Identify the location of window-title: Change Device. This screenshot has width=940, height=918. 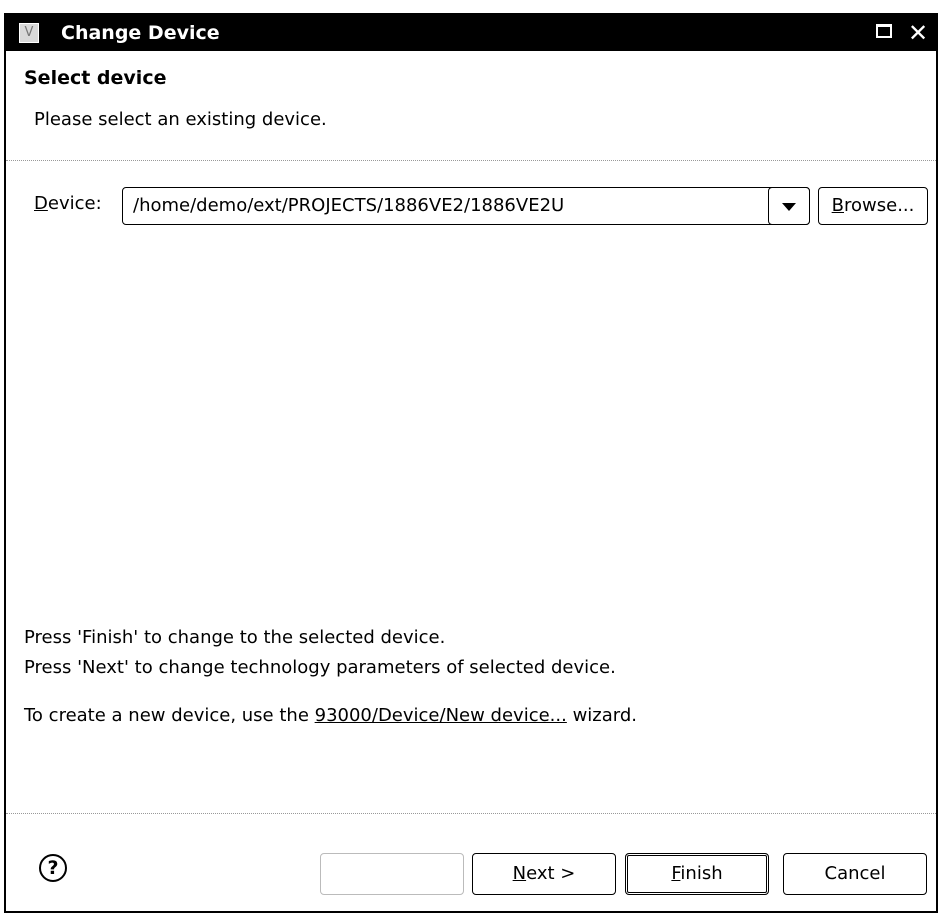
(140, 33).